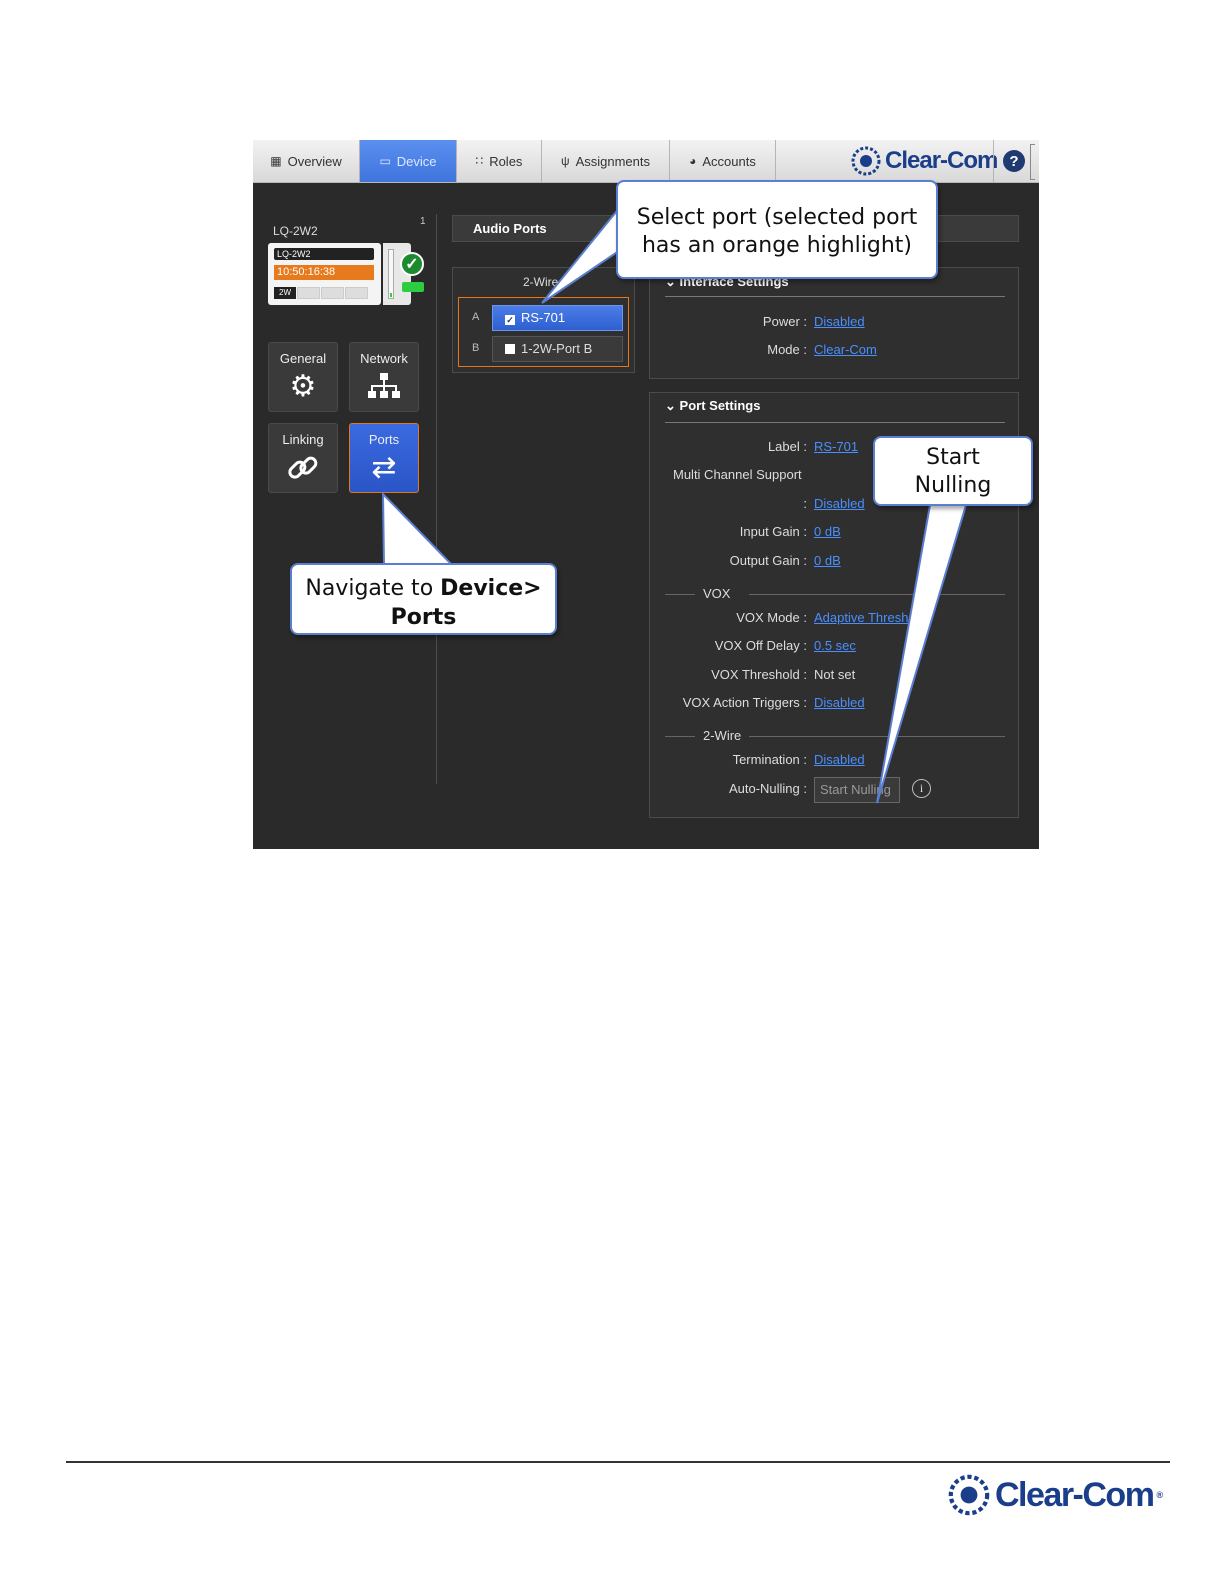  I want to click on port-row-b: B 1-2W-Port B, so click(543, 349).